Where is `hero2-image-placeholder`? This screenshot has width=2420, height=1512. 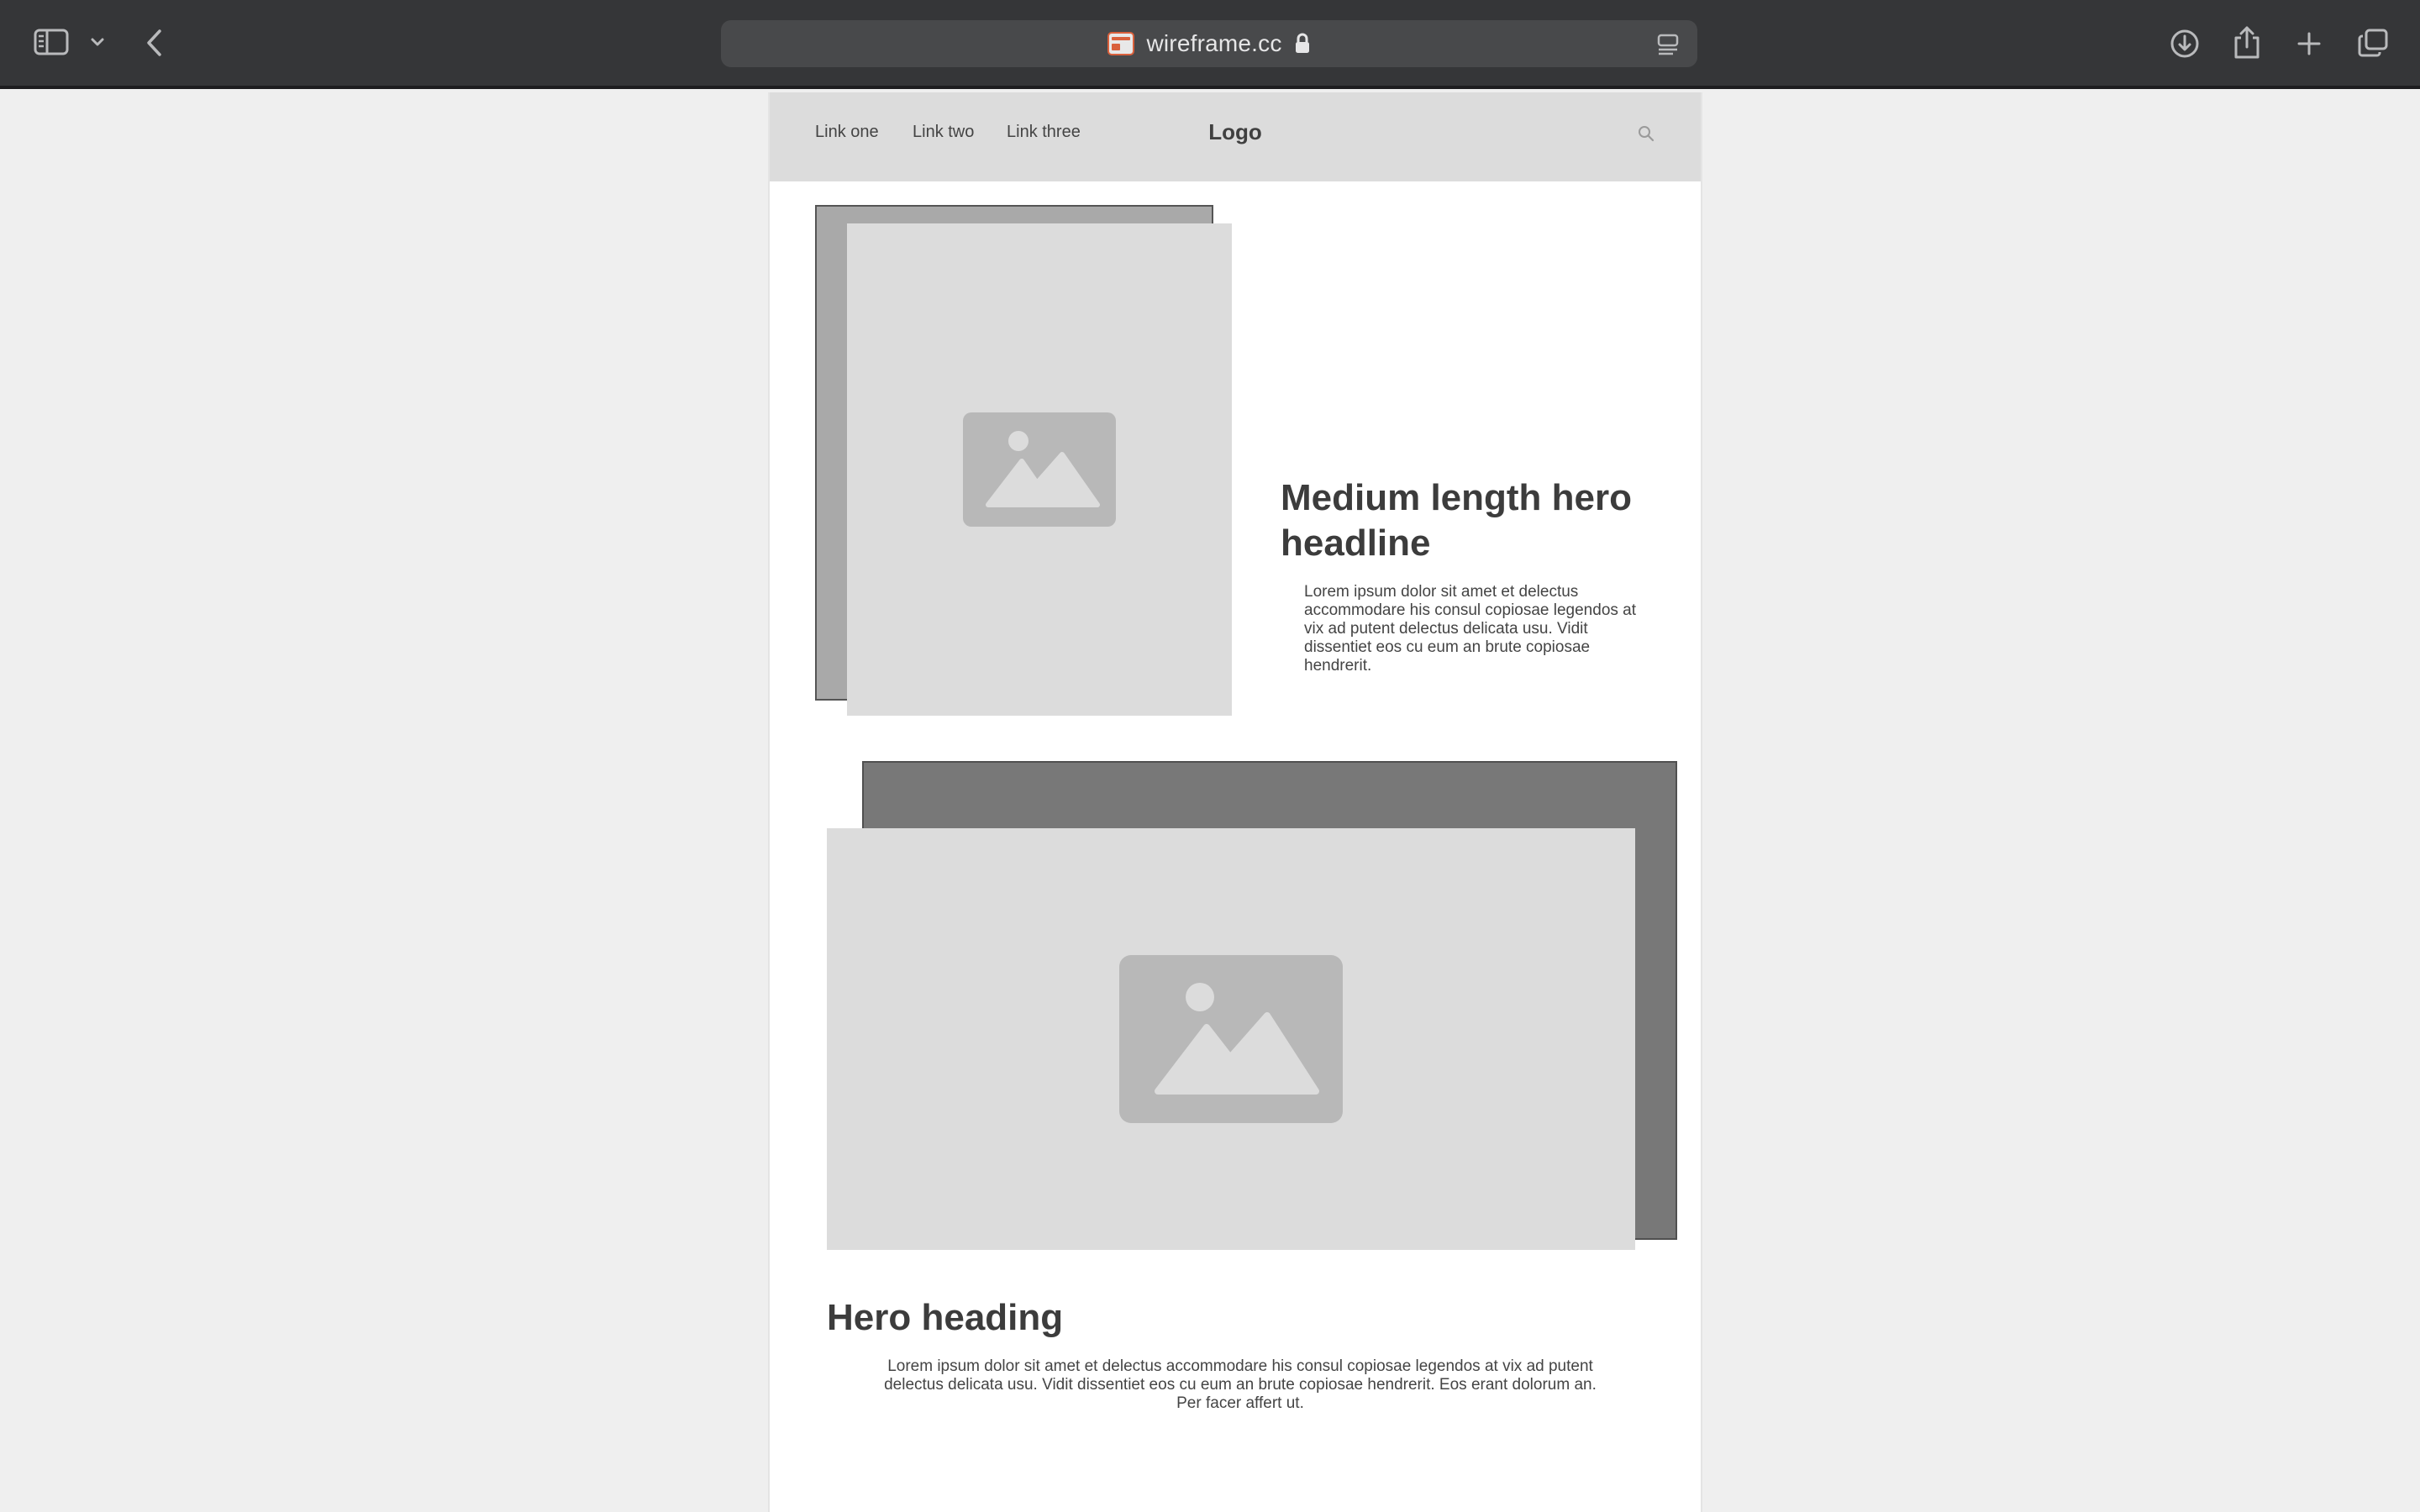
hero2-image-placeholder is located at coordinates (1231, 1039).